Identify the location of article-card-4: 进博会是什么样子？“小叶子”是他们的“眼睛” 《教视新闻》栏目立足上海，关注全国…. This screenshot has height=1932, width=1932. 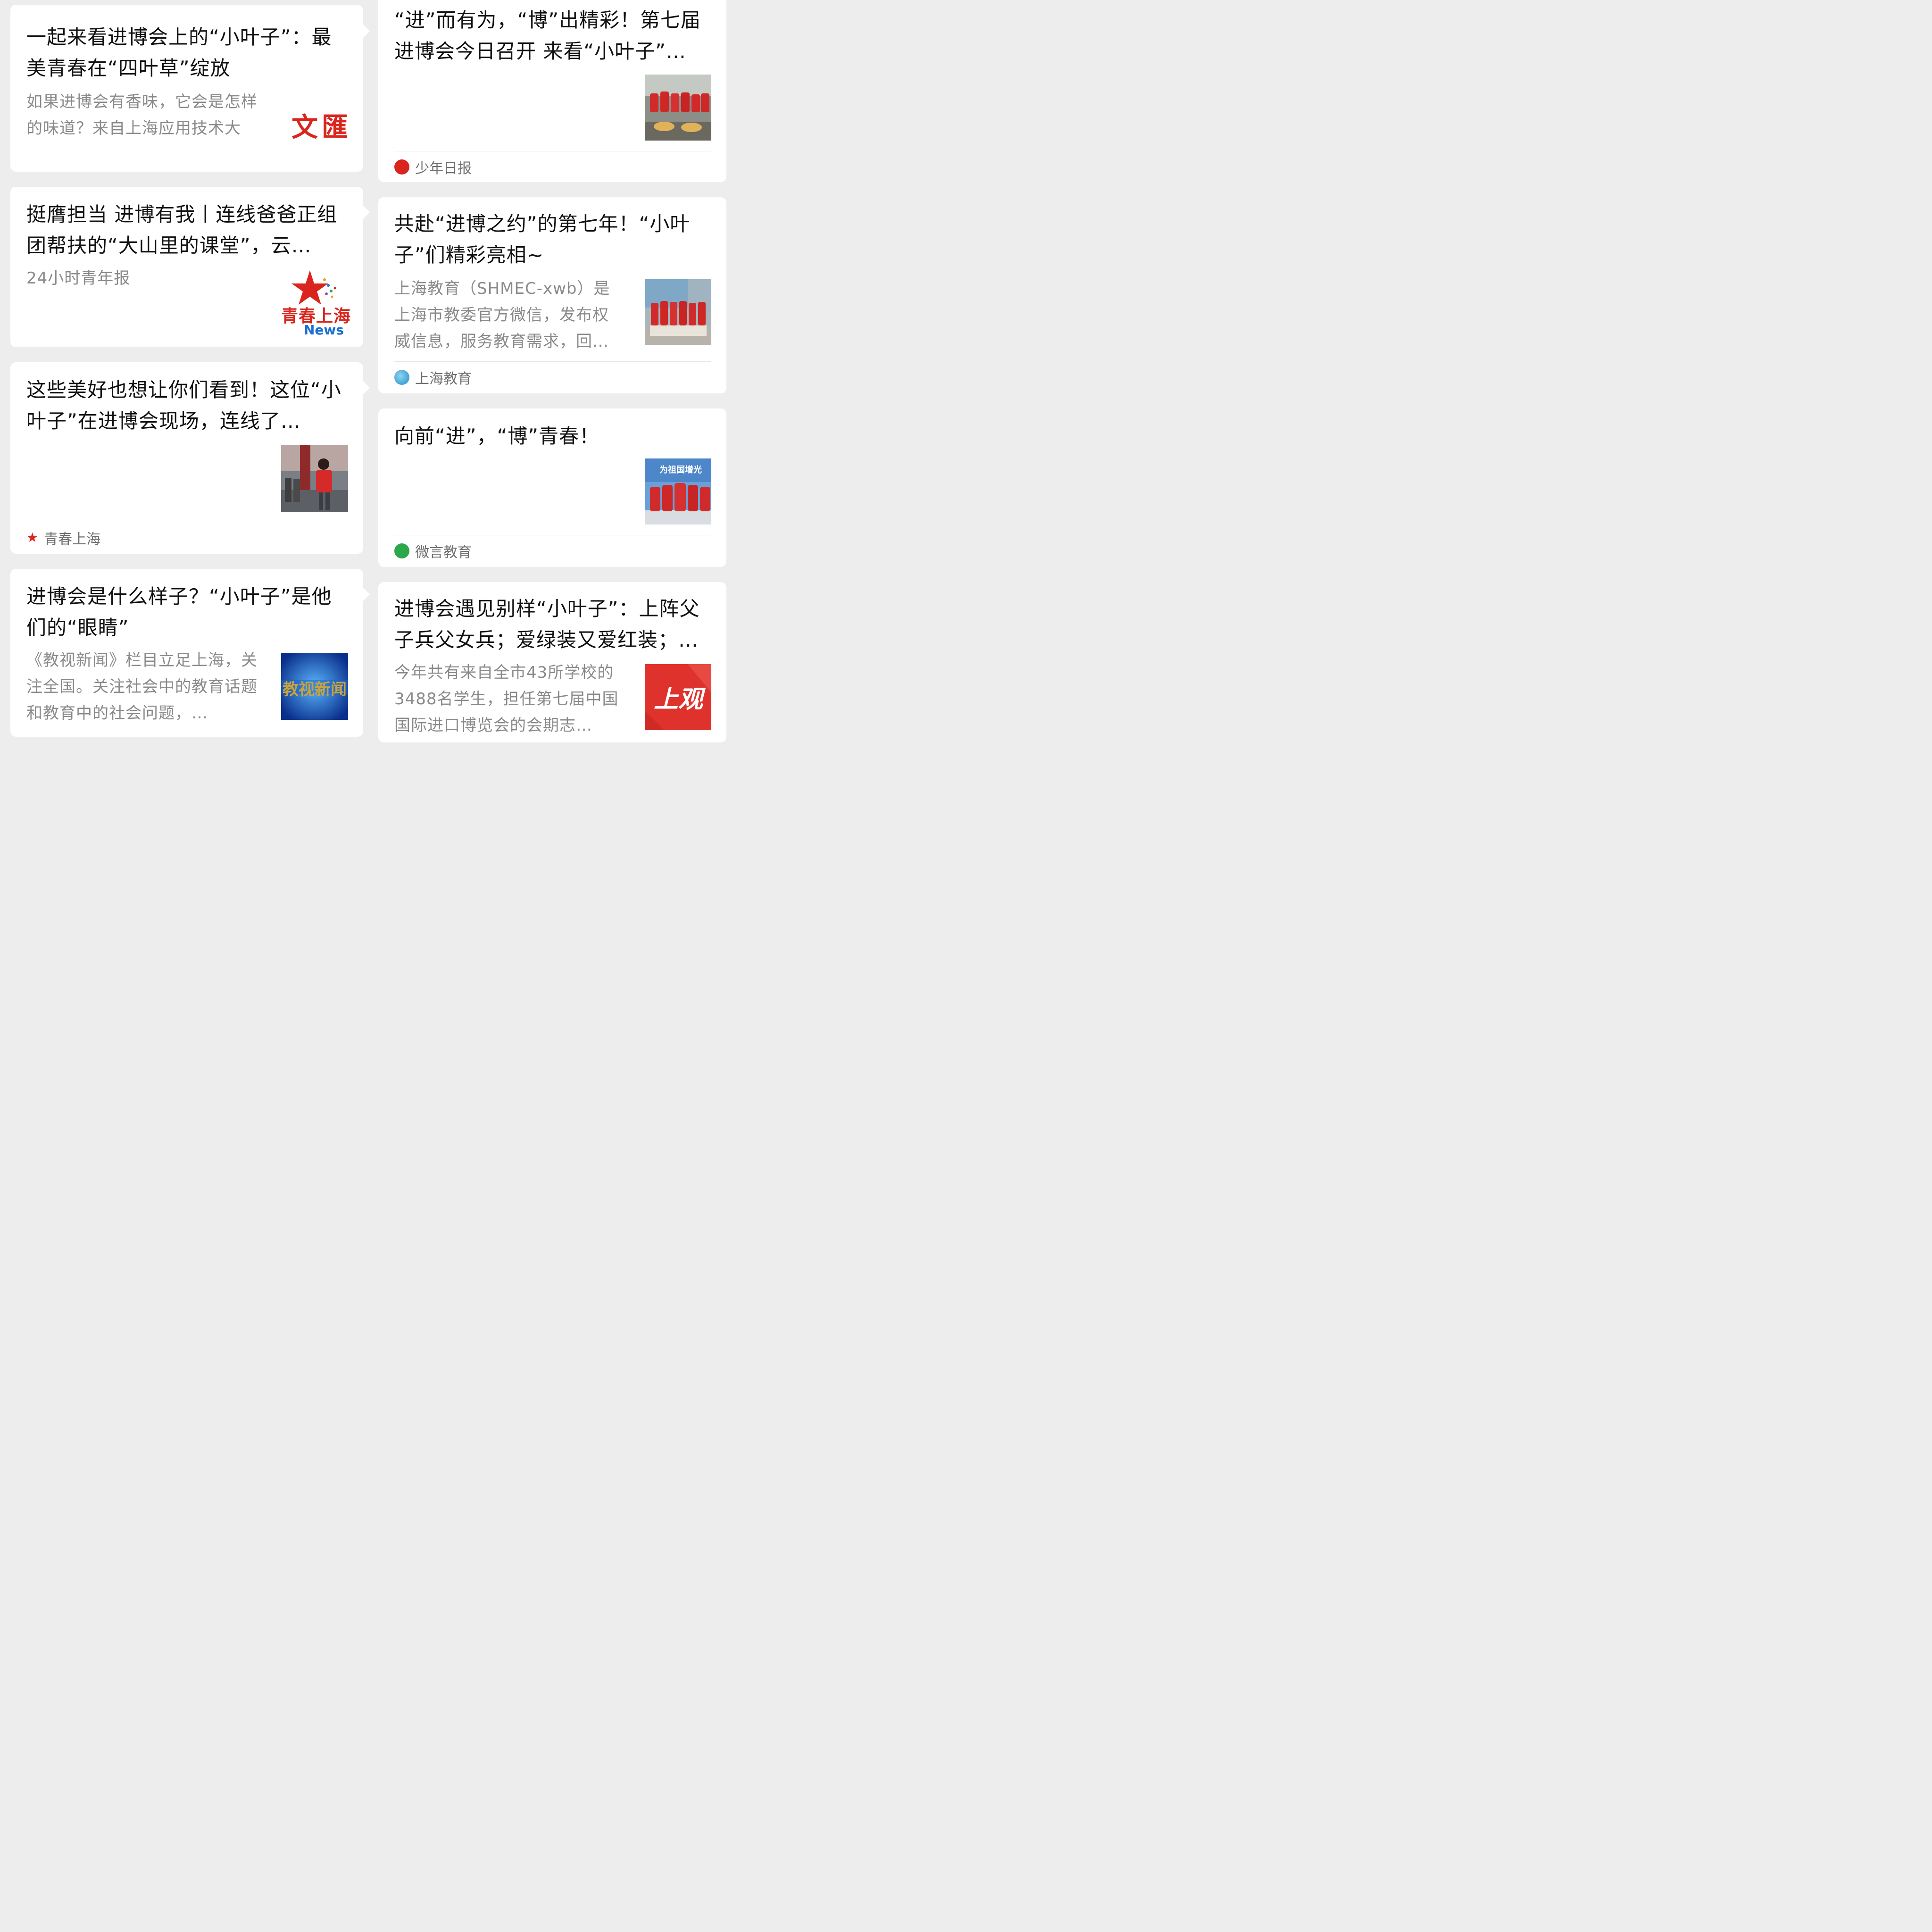
(186, 653).